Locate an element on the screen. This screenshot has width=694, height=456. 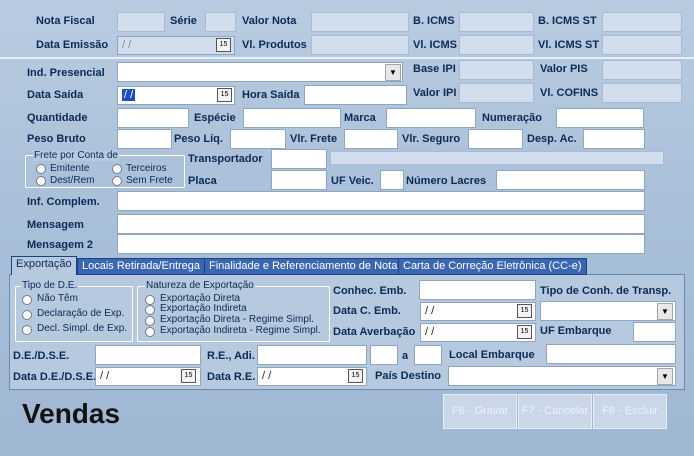
natureza-indireta-label: Exportação Indireta is located at coordinates (203, 308).